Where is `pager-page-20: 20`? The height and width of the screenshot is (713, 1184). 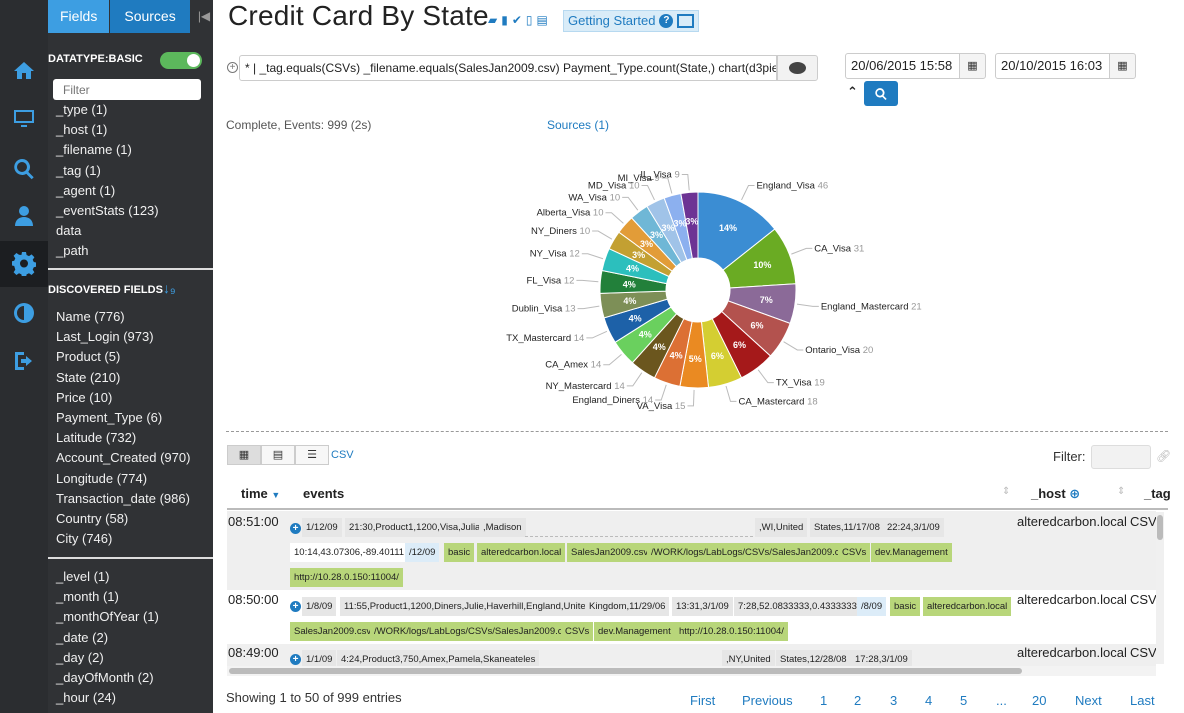 pager-page-20: 20 is located at coordinates (1039, 700).